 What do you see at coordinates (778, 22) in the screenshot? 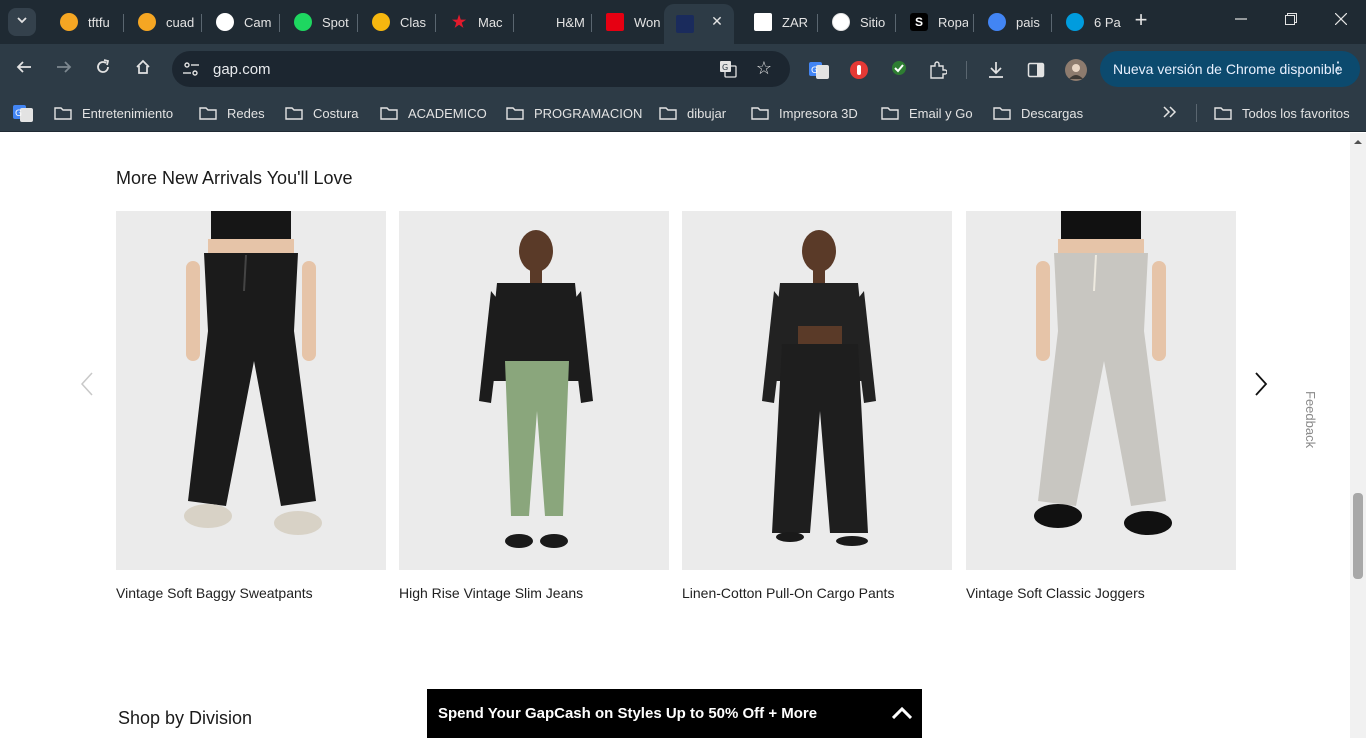
I see `browser-tab: ZAR` at bounding box center [778, 22].